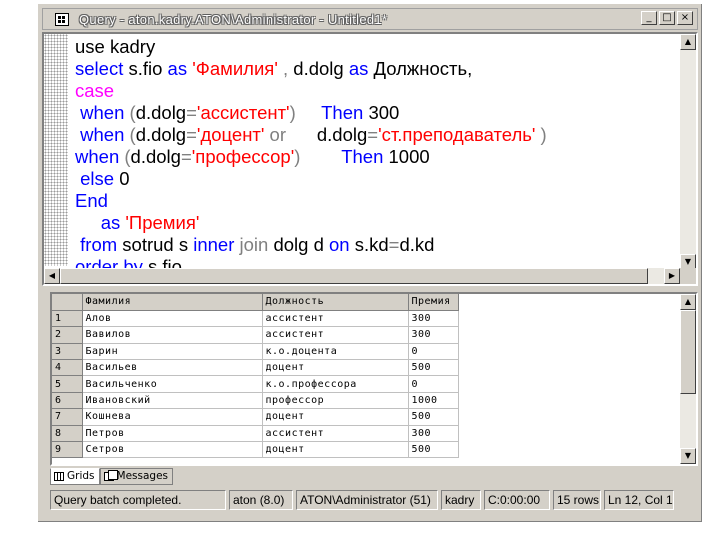 This screenshot has height=540, width=720. What do you see at coordinates (162, 222) in the screenshot?
I see `code-token: 'Премия'` at bounding box center [162, 222].